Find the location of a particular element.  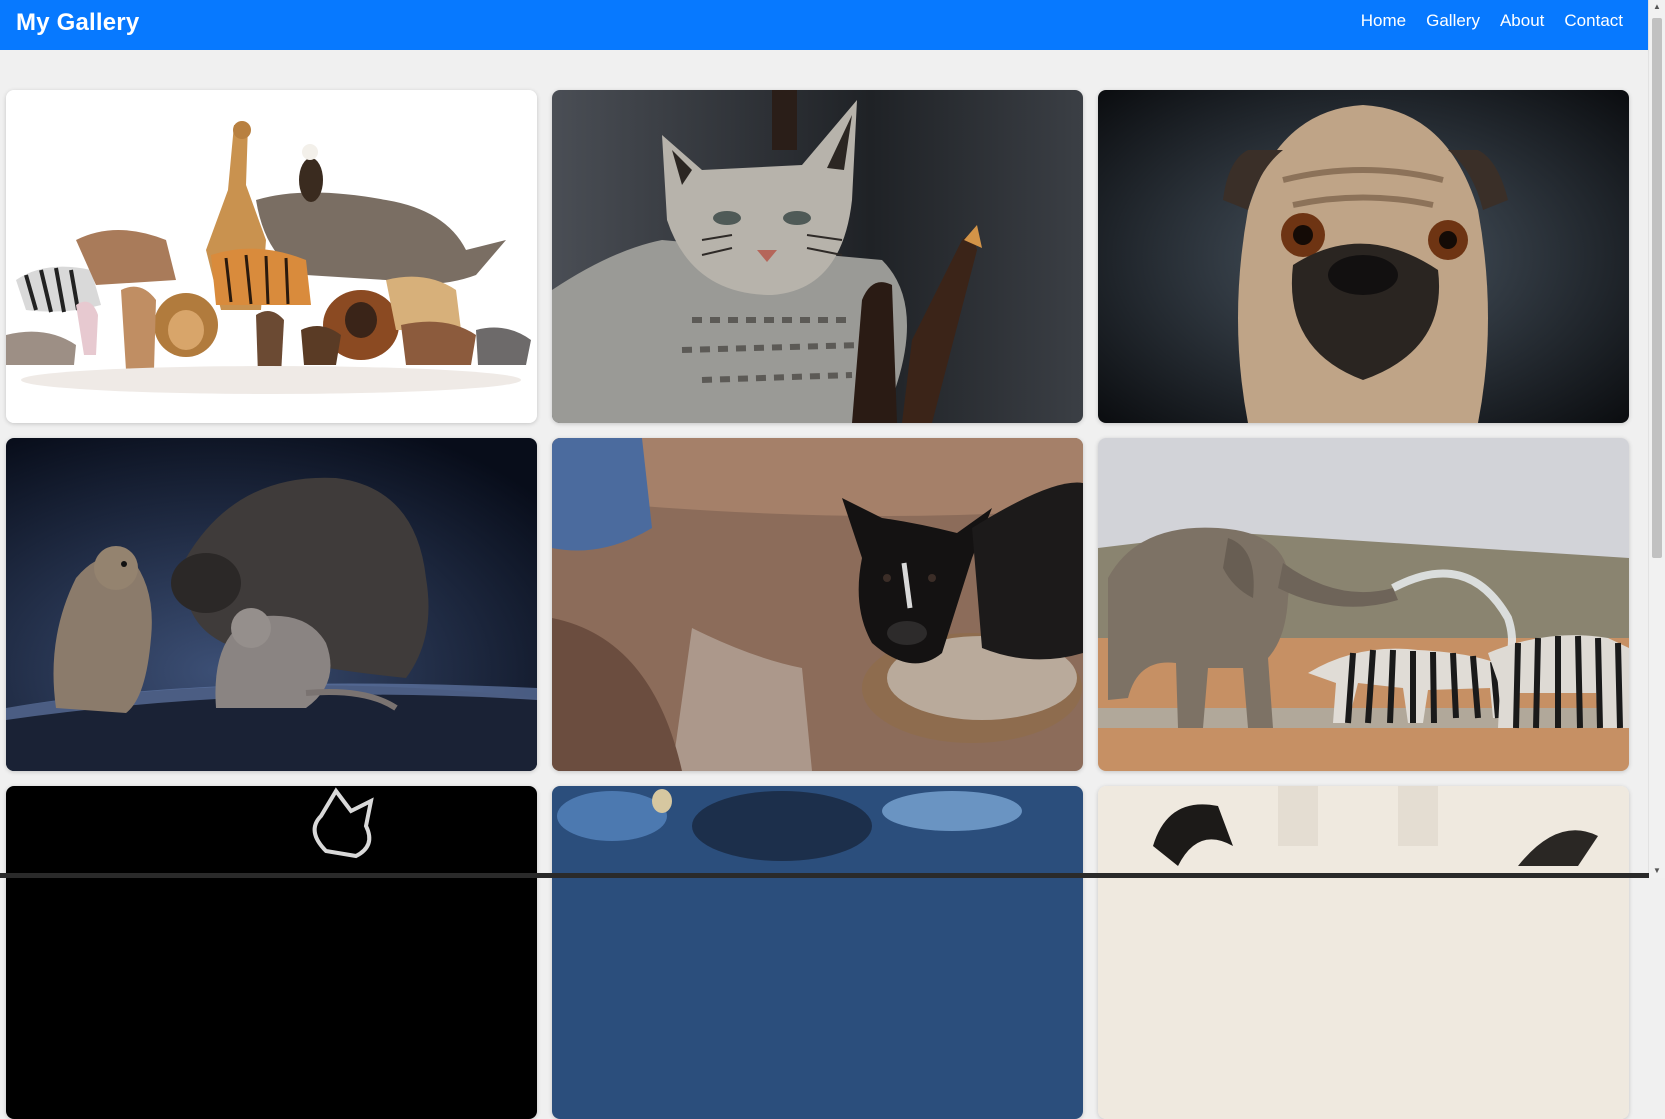

nav-home-link: Home is located at coordinates (1383, 21).